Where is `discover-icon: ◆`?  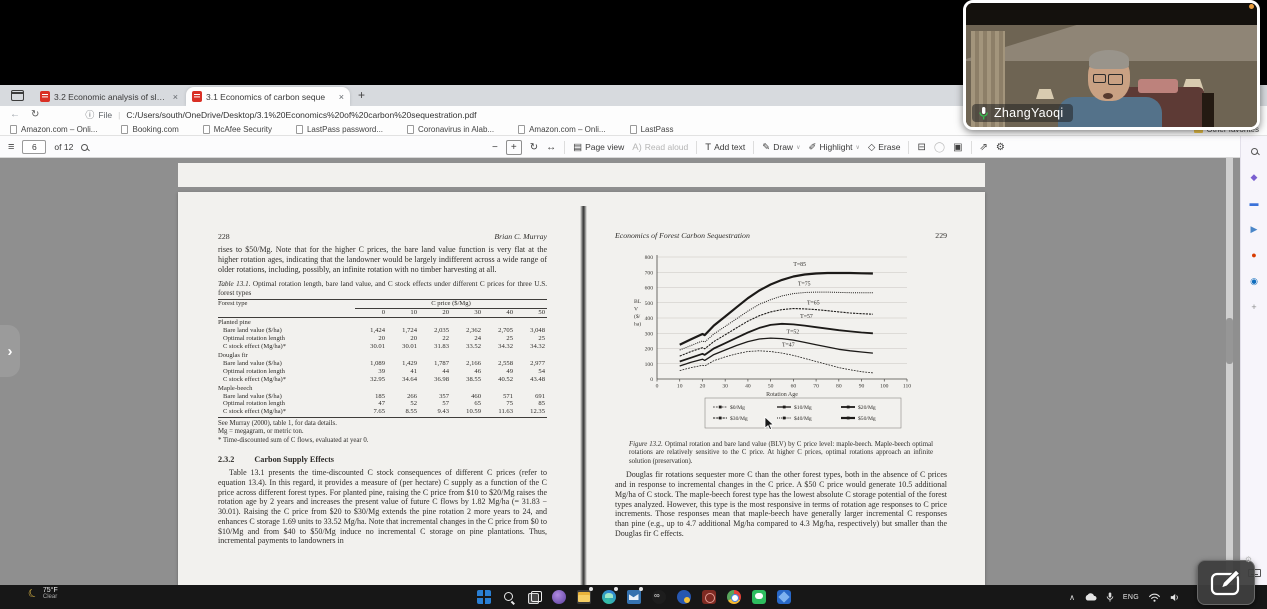 discover-icon: ◆ is located at coordinates (1254, 177).